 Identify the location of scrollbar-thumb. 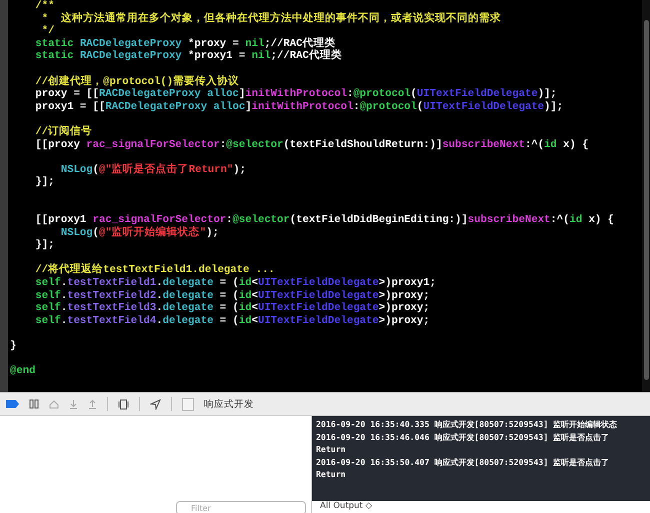
(646, 200).